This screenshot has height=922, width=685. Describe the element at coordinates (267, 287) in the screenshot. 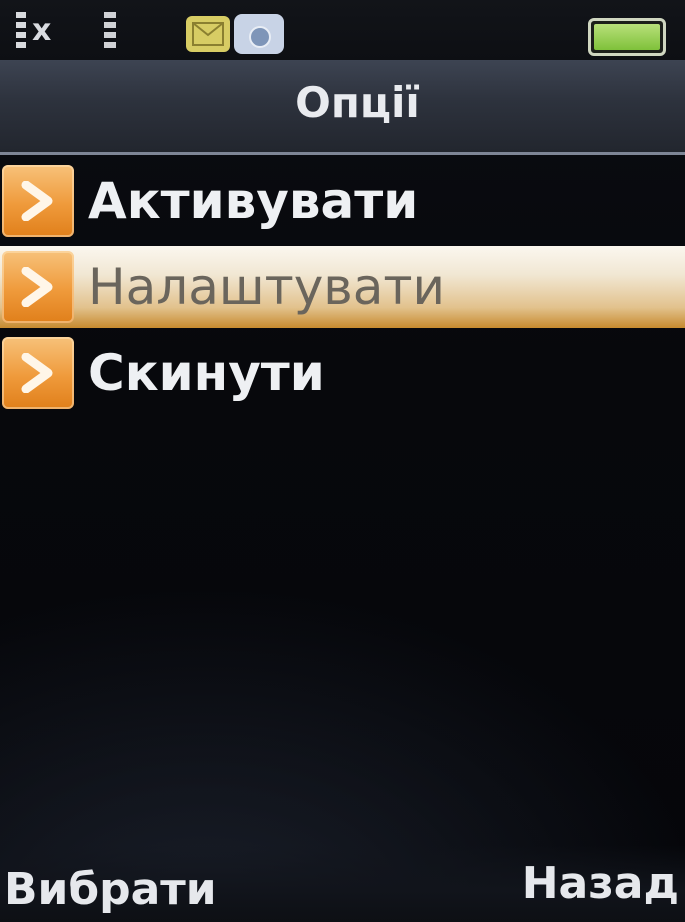

I see `menu-item-label: Налаштувати` at that location.